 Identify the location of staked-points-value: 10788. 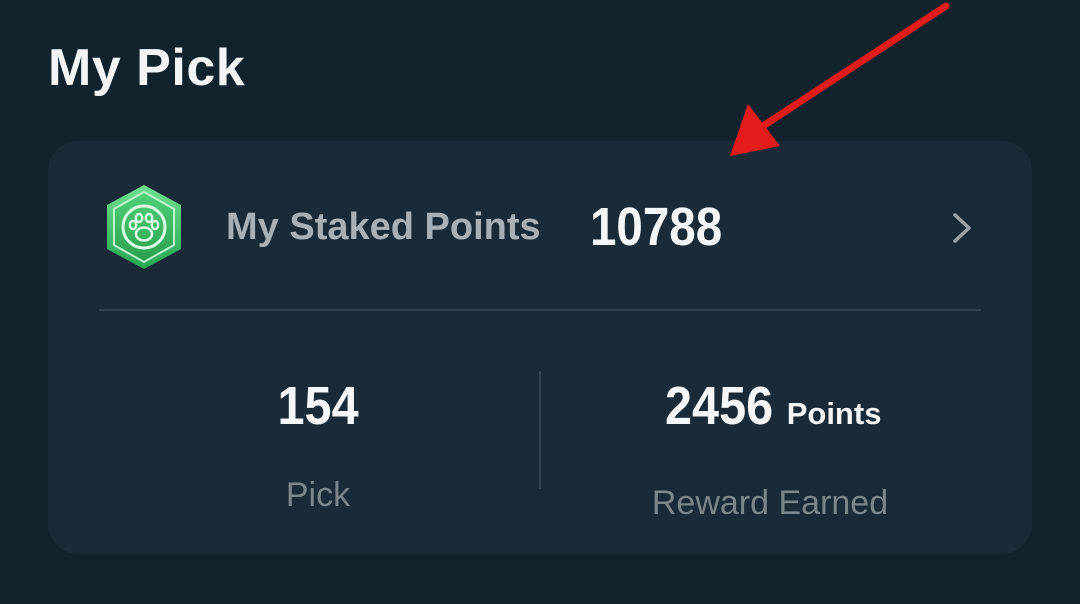
(656, 227).